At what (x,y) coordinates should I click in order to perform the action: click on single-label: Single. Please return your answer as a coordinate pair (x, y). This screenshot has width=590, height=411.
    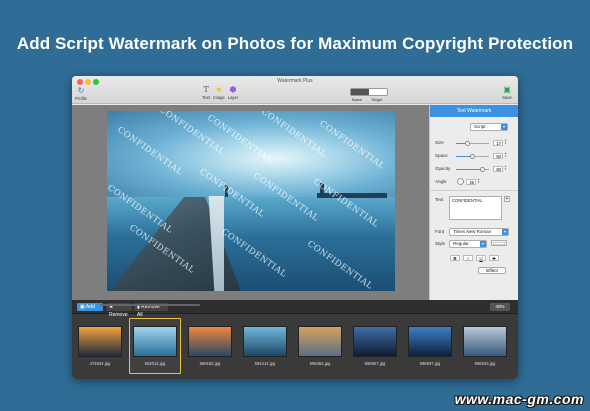
    Looking at the image, I should click on (377, 99).